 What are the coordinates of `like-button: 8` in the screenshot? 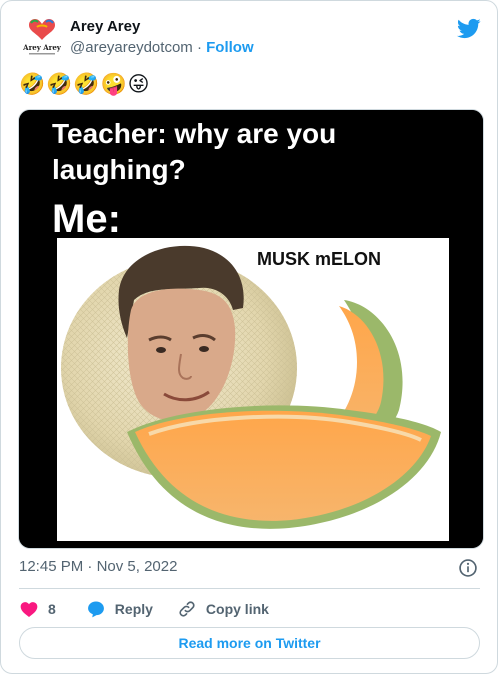 It's located at (37, 609).